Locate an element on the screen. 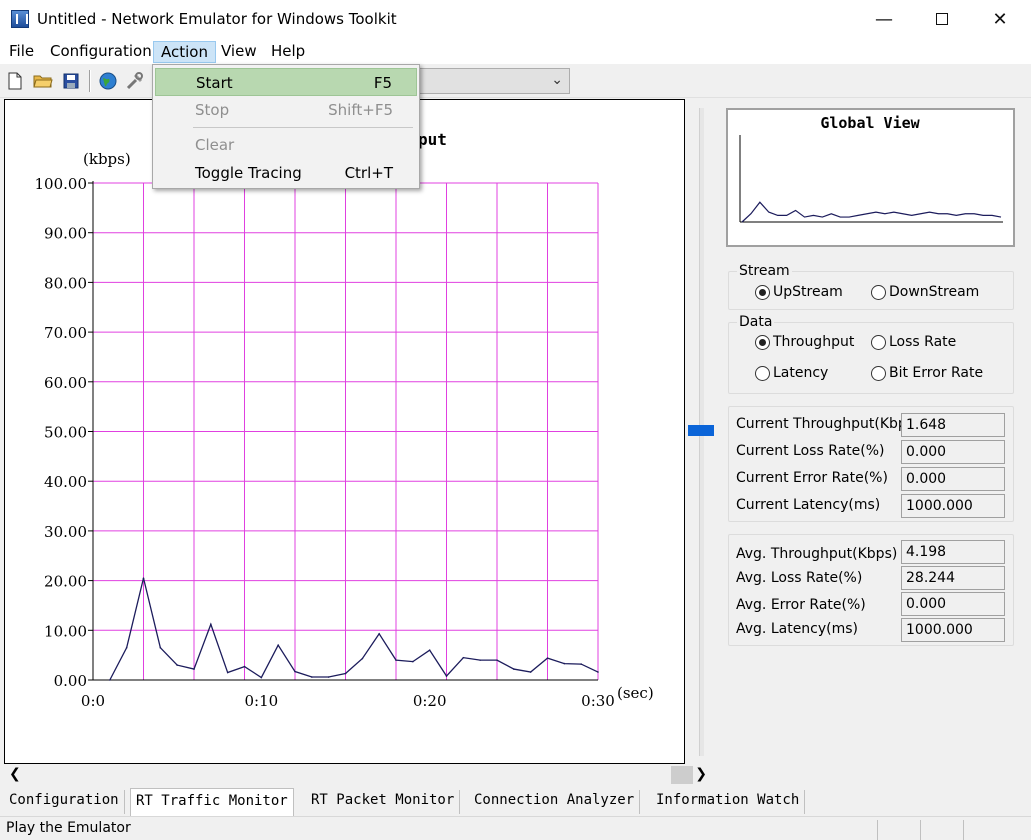 Image resolution: width=1031 pixels, height=840 pixels. menu-item-toggle-tracing: Toggle Tracing Ctrl+T is located at coordinates (286, 173).